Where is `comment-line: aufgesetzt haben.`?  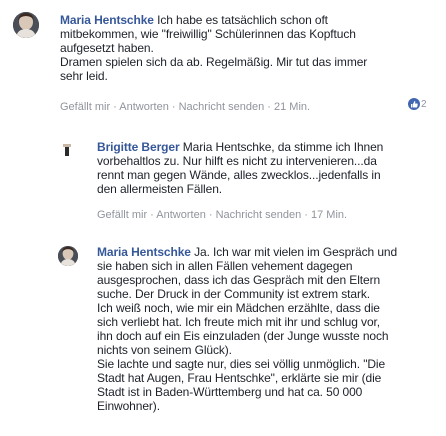
comment-line: aufgesetzt haben. is located at coordinates (107, 48).